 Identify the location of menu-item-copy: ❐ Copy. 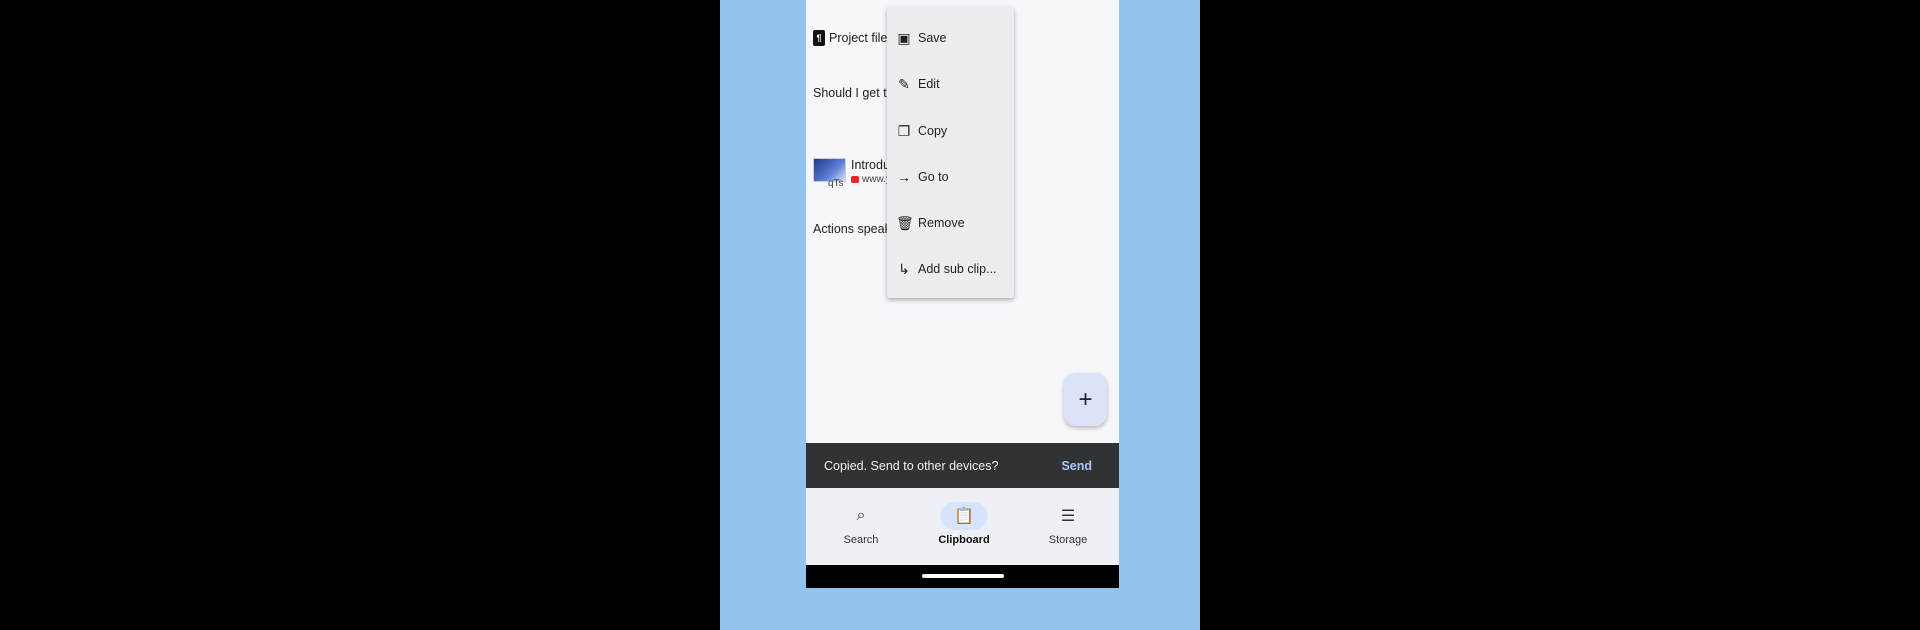
(950, 131).